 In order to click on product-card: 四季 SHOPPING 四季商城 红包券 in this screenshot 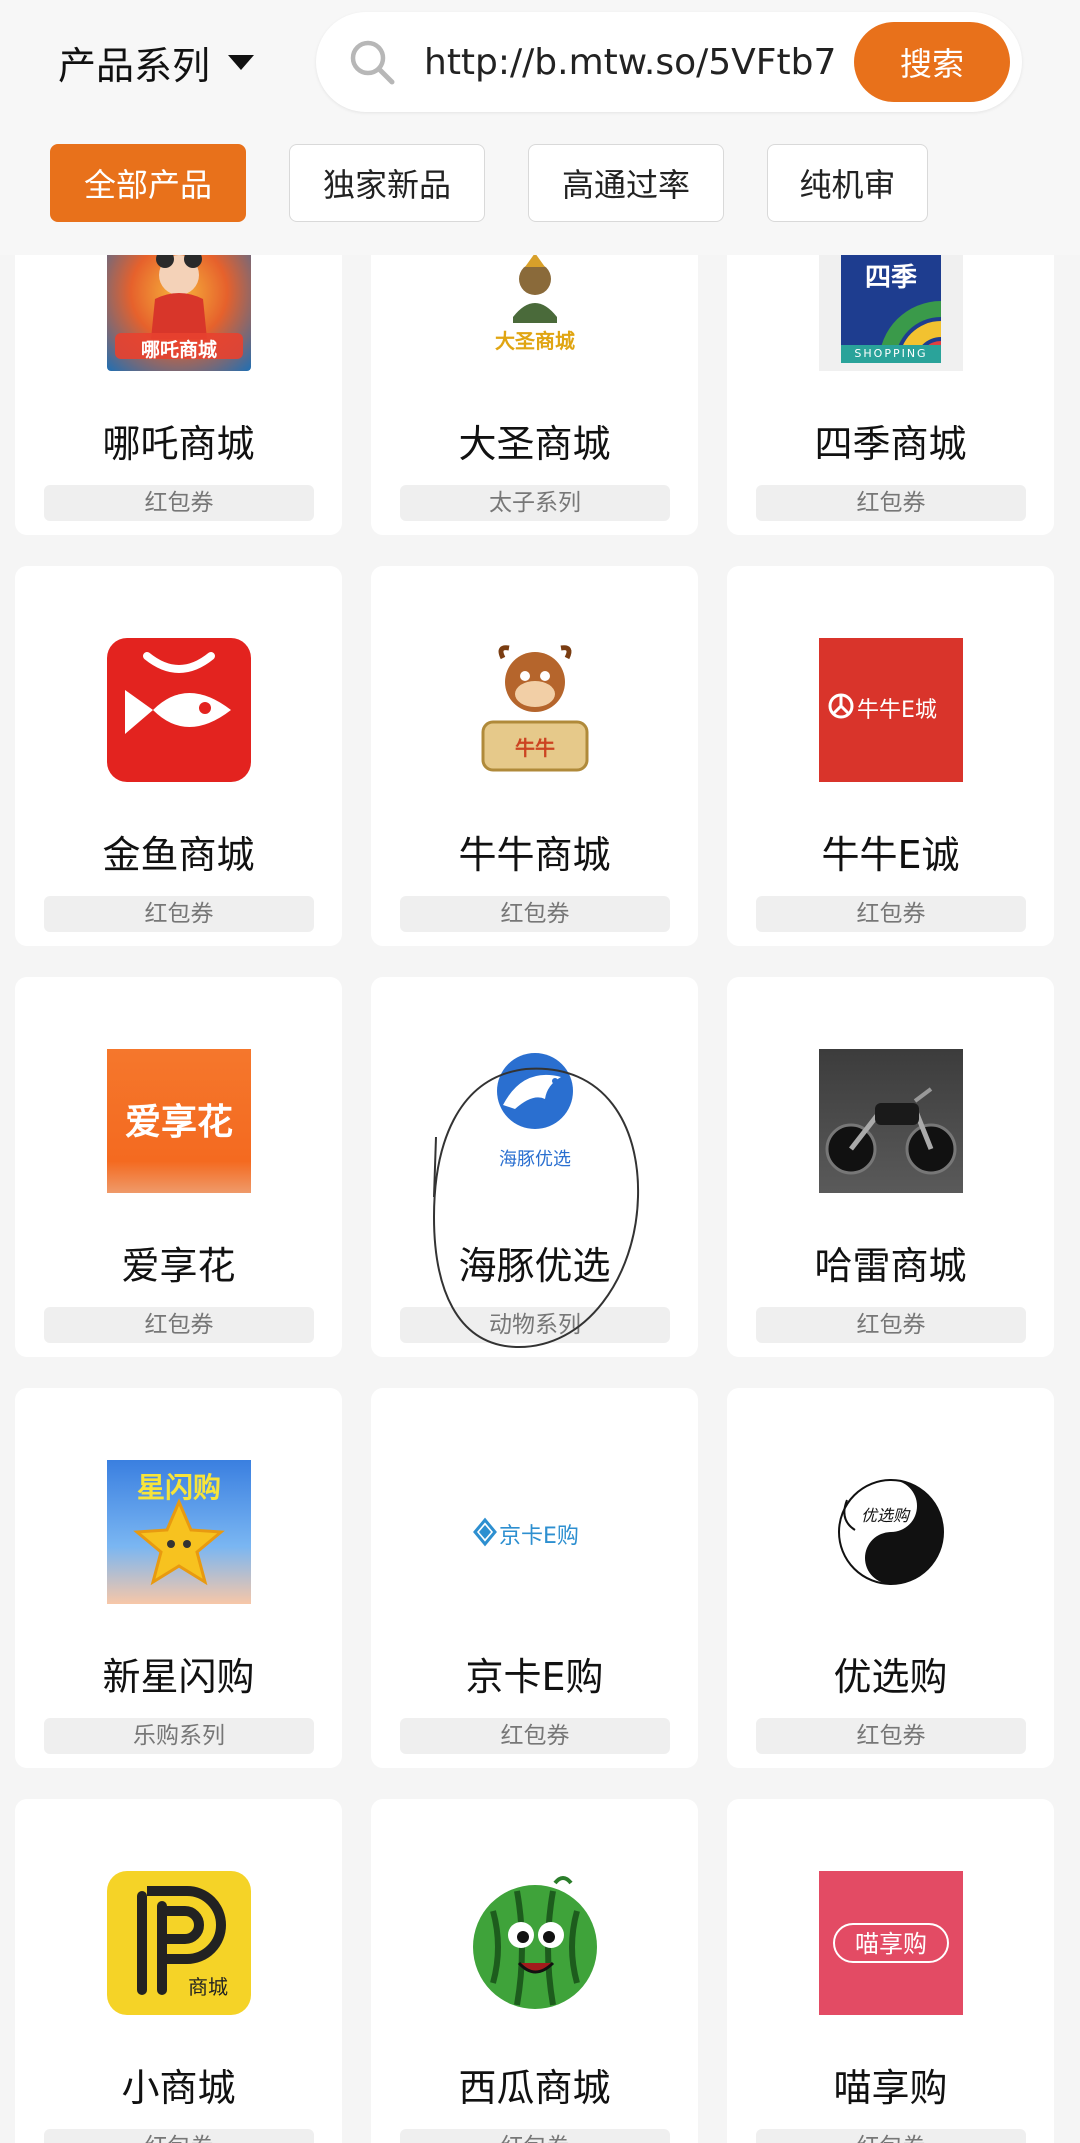, I will do `click(890, 395)`.